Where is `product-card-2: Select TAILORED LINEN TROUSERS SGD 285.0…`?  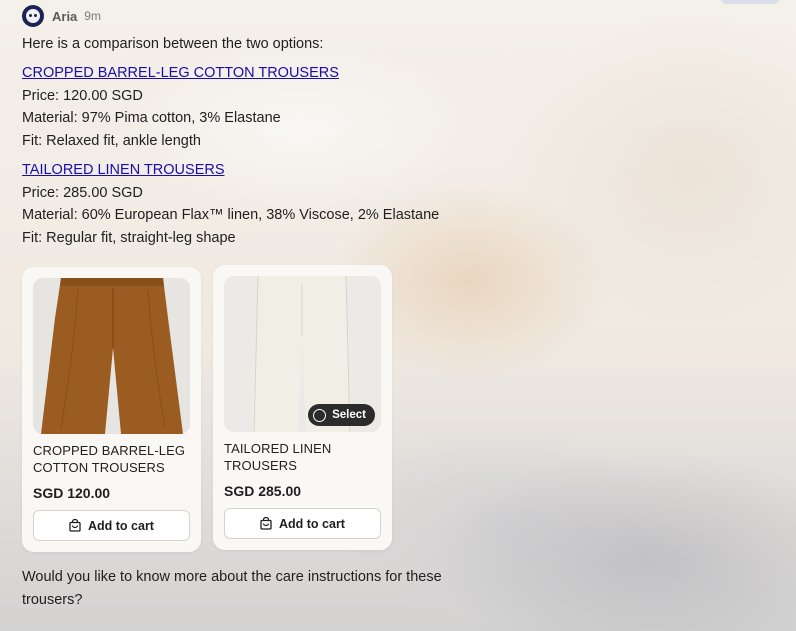
product-card-2: Select TAILORED LINEN TROUSERS SGD 285.0… is located at coordinates (302, 407).